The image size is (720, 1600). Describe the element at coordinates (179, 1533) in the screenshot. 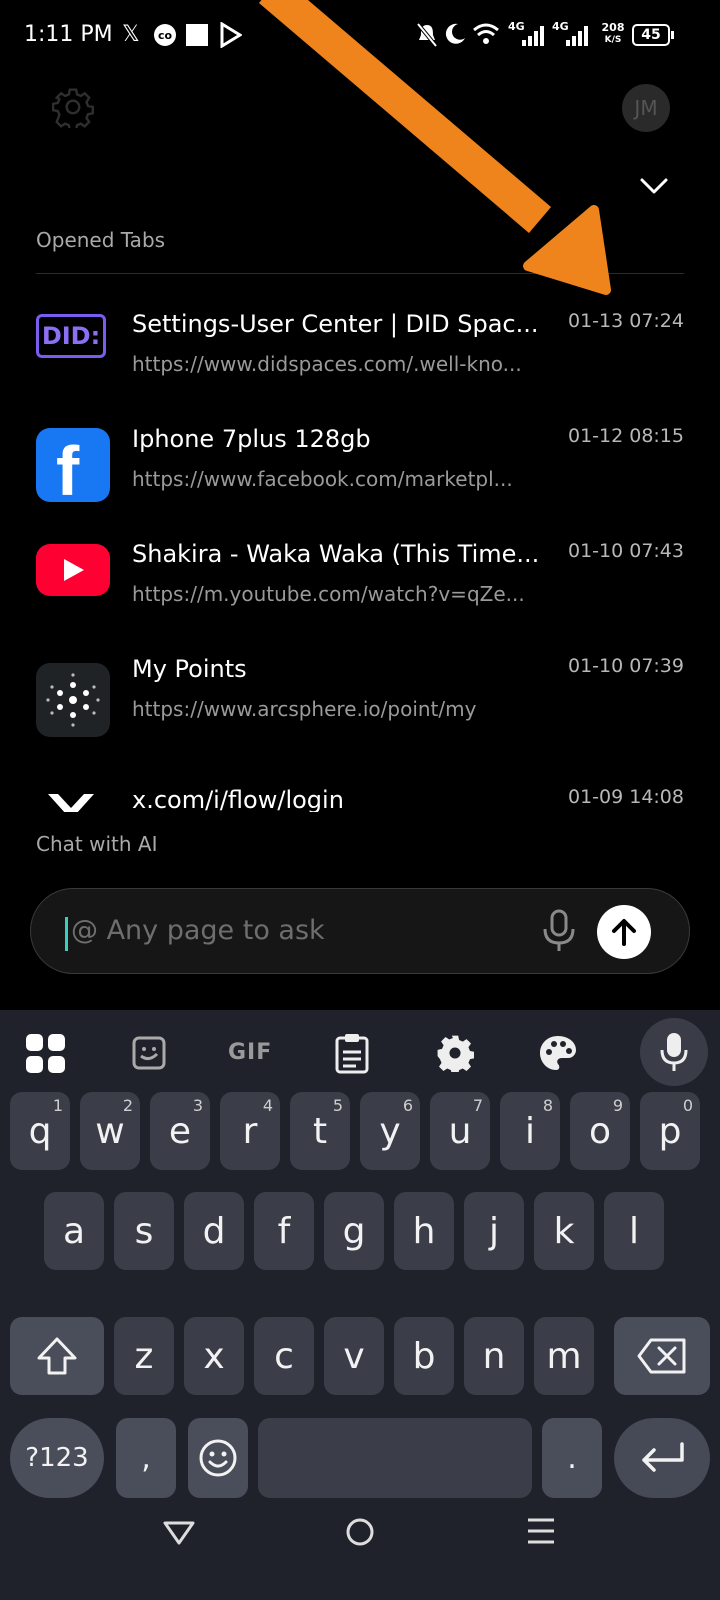

I see `back-triangle-icon` at that location.